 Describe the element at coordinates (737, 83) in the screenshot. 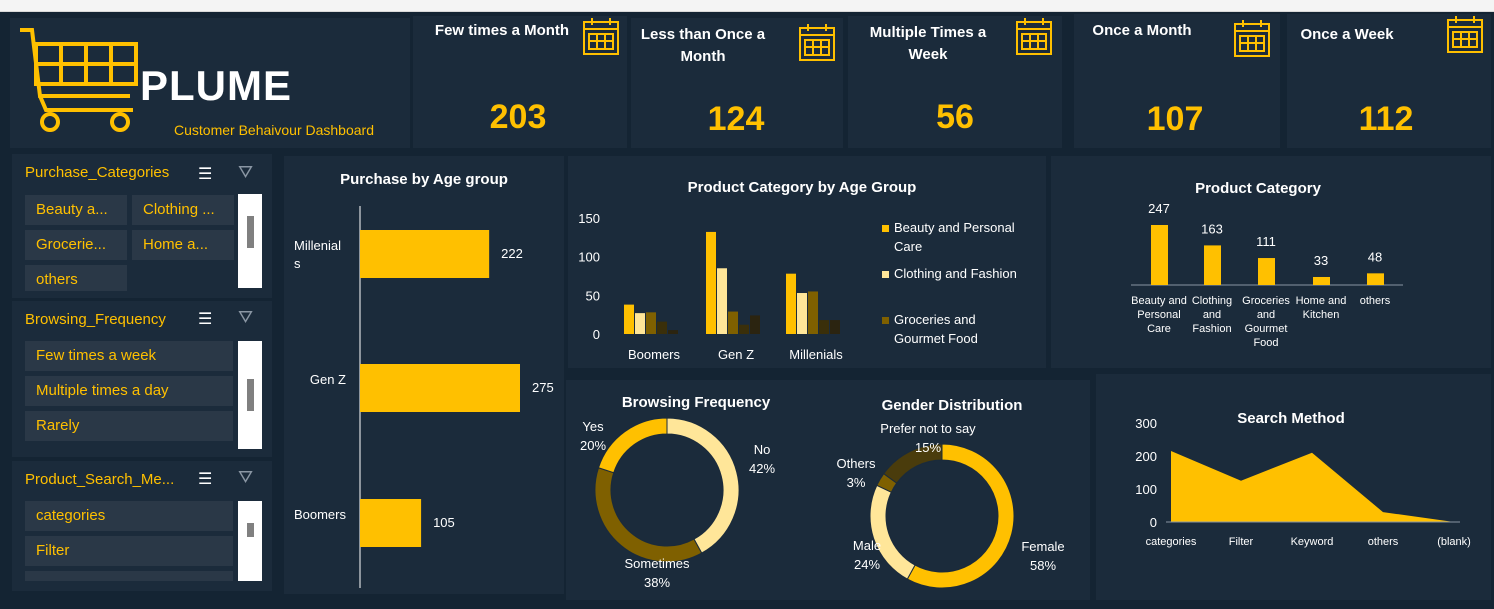

I see `kpi-card-less-than-once-month: Less than Once a Month 124` at that location.